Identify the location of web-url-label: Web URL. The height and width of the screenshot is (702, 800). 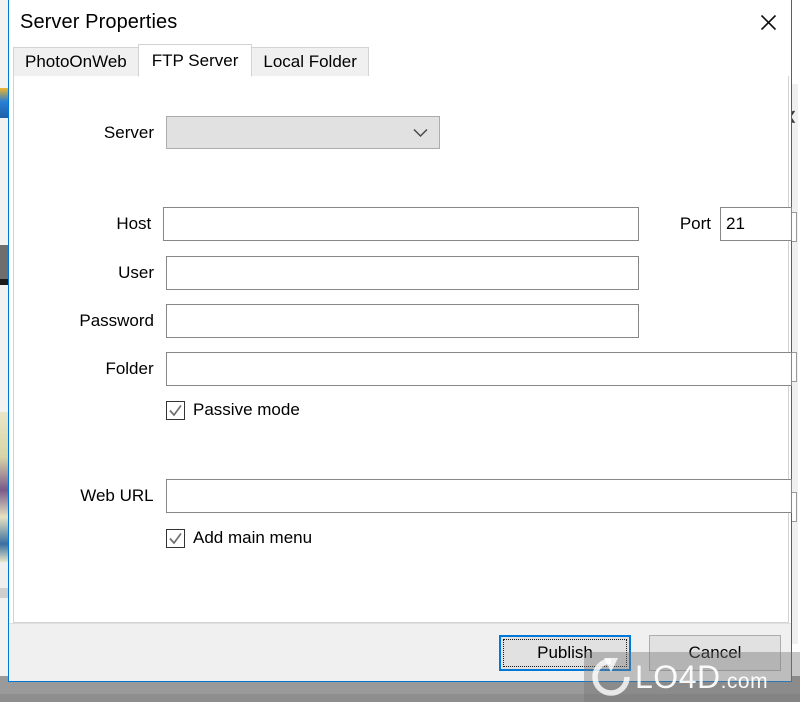
(117, 495).